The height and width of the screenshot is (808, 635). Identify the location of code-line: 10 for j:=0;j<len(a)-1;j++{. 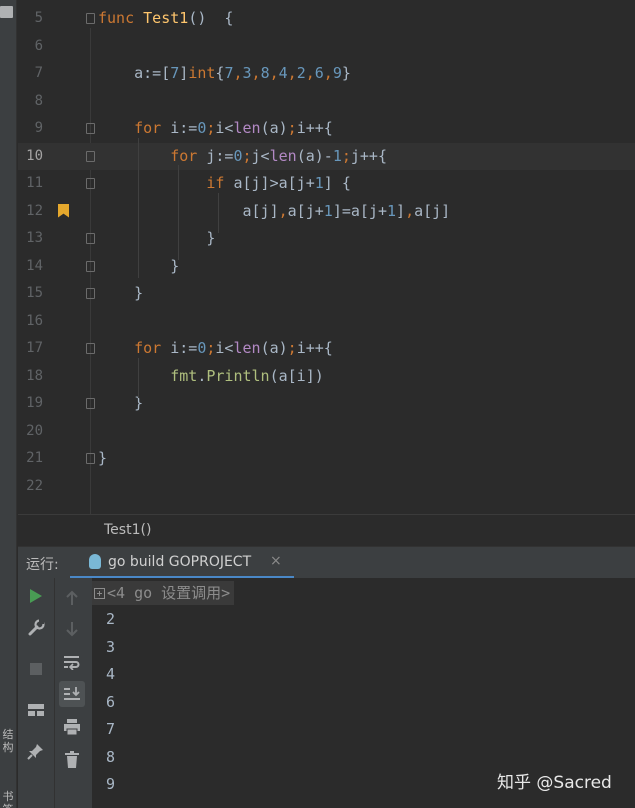
(326, 156).